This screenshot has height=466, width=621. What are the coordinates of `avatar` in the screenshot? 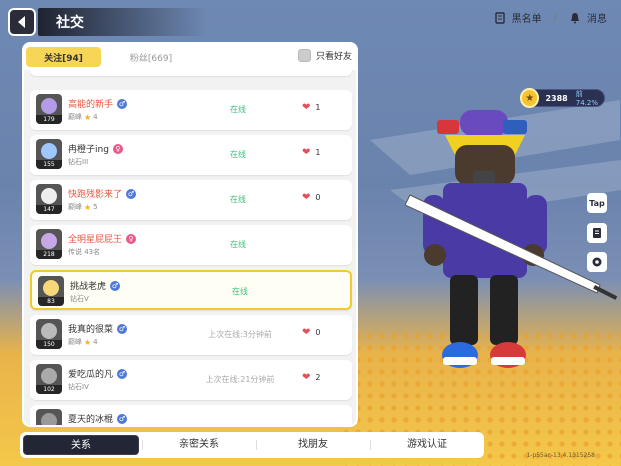 It's located at (49, 417).